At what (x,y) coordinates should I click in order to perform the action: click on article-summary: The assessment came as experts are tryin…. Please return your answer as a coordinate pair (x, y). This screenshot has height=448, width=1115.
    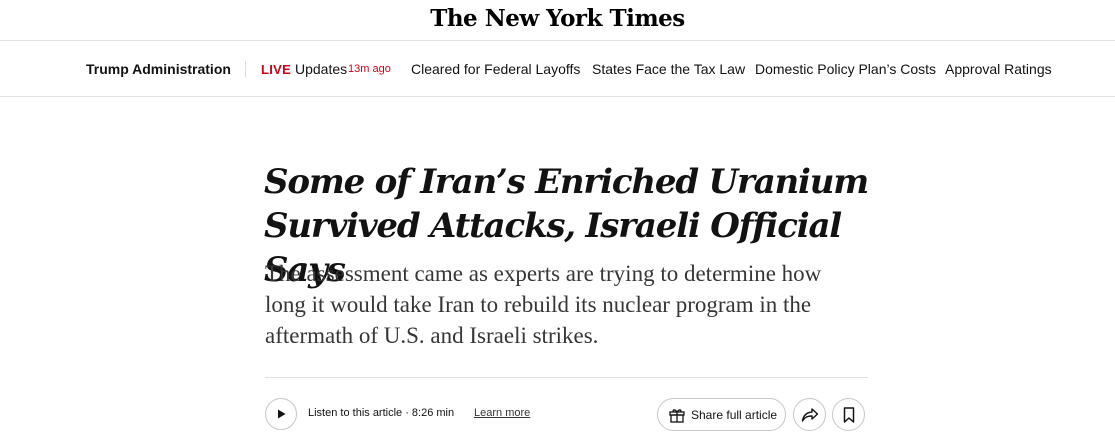
    Looking at the image, I should click on (543, 304).